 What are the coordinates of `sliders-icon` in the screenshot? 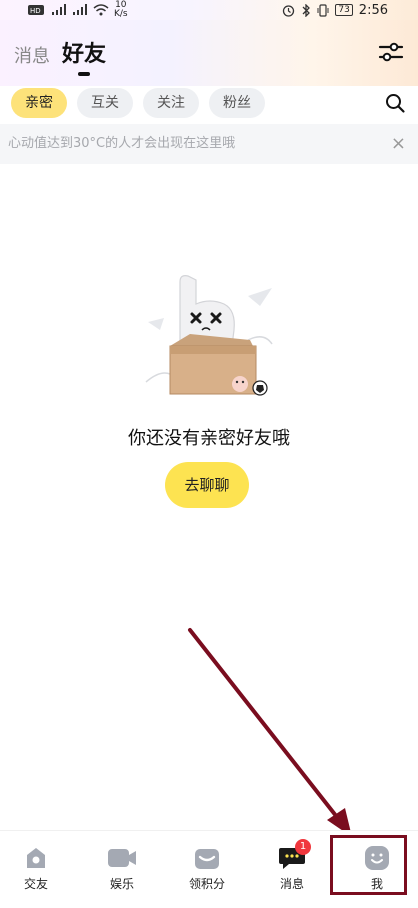 It's located at (391, 52).